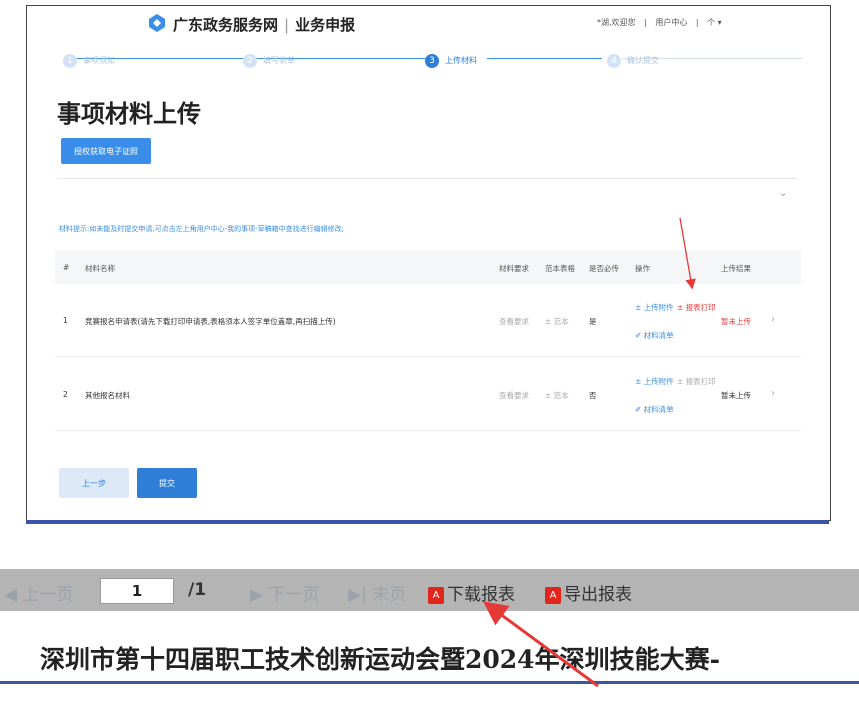 The width and height of the screenshot is (859, 701). Describe the element at coordinates (94, 483) in the screenshot. I see `previous-step-button: 上一步` at that location.